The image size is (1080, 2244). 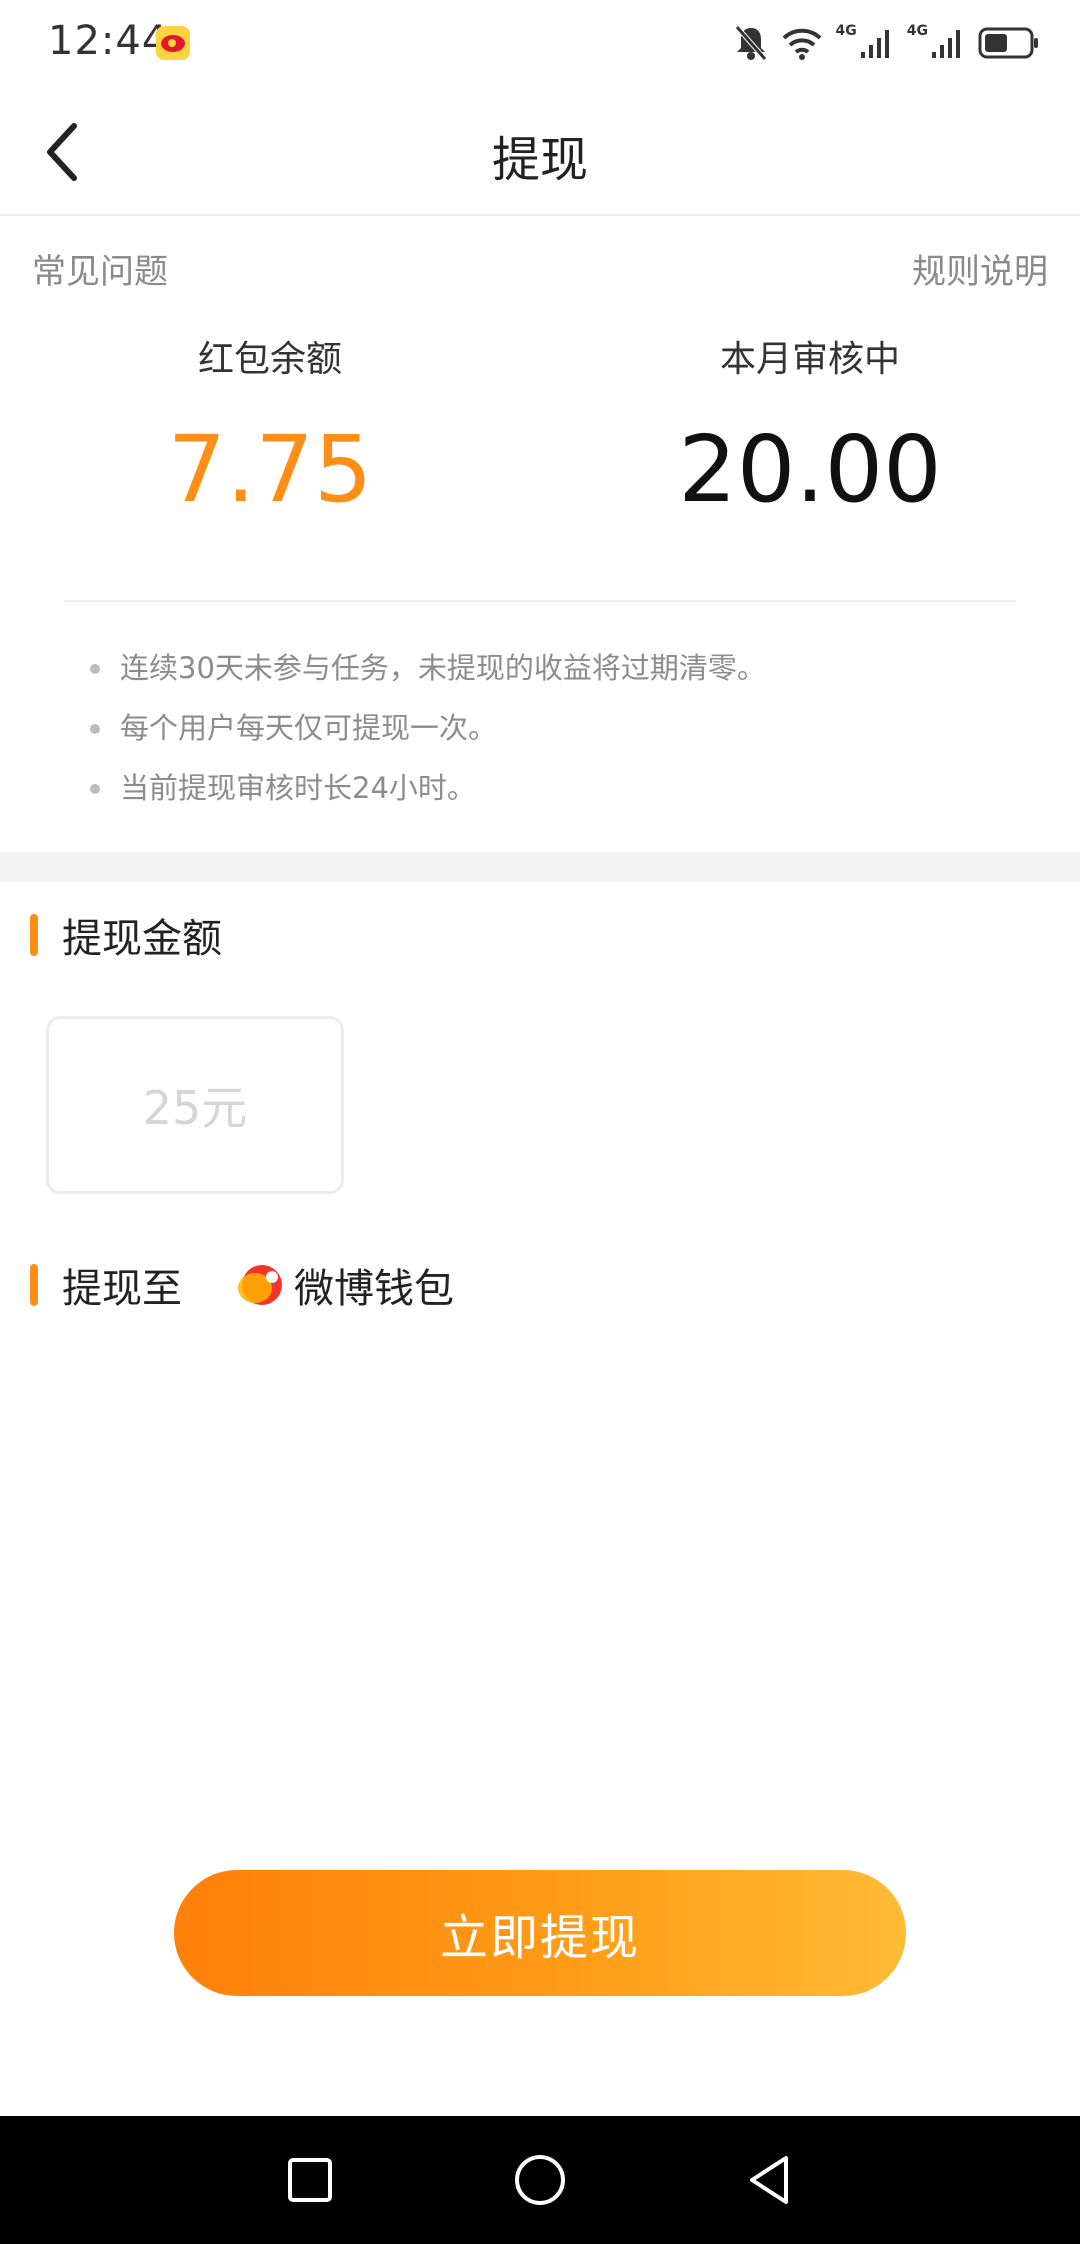 What do you see at coordinates (269, 359) in the screenshot?
I see `balance-label: 红包余额` at bounding box center [269, 359].